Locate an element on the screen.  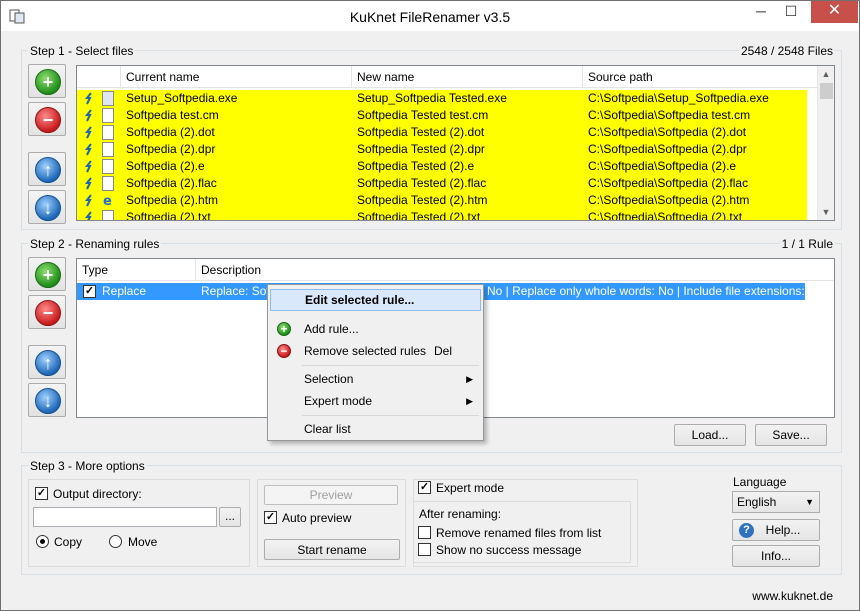
menu-expert-mode: Expert mode ▶ is located at coordinates (375, 401).